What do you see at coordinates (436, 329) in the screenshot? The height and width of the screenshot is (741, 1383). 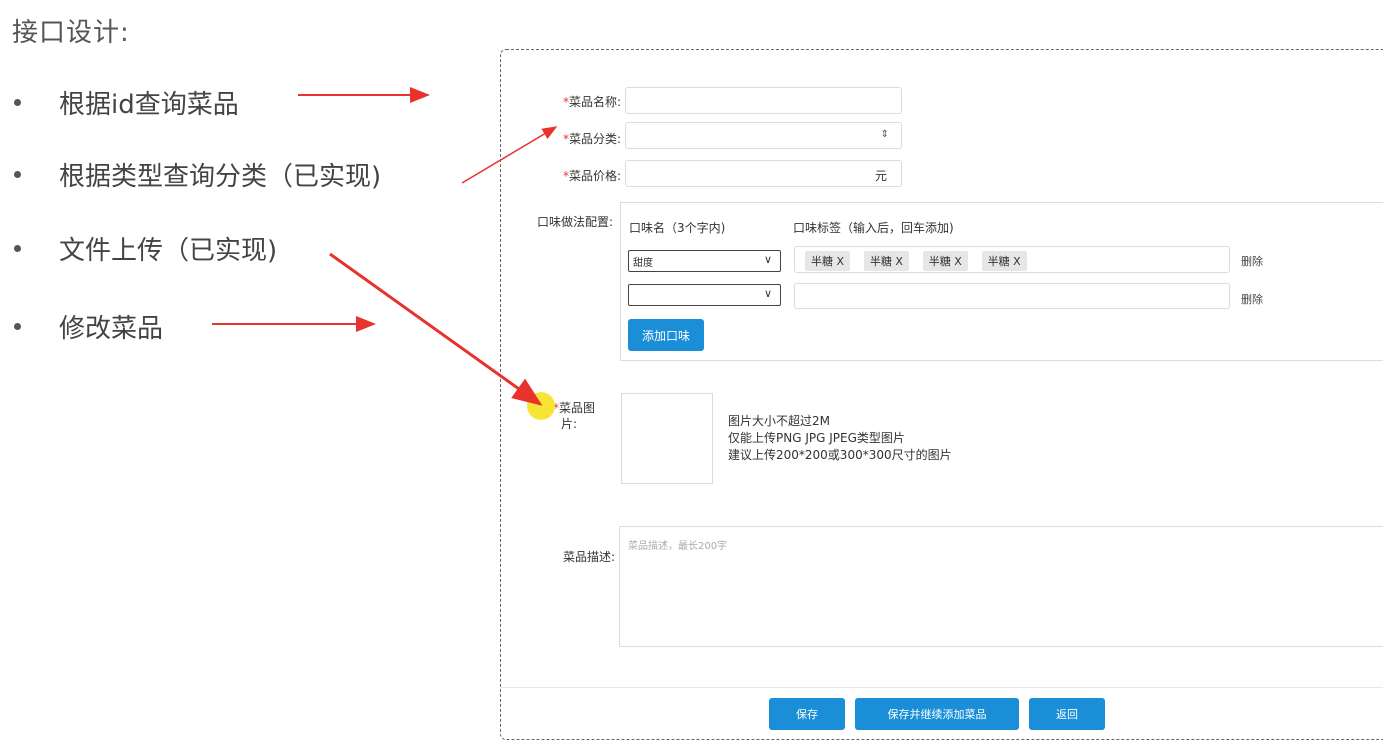 I see `arrow-file-upload` at bounding box center [436, 329].